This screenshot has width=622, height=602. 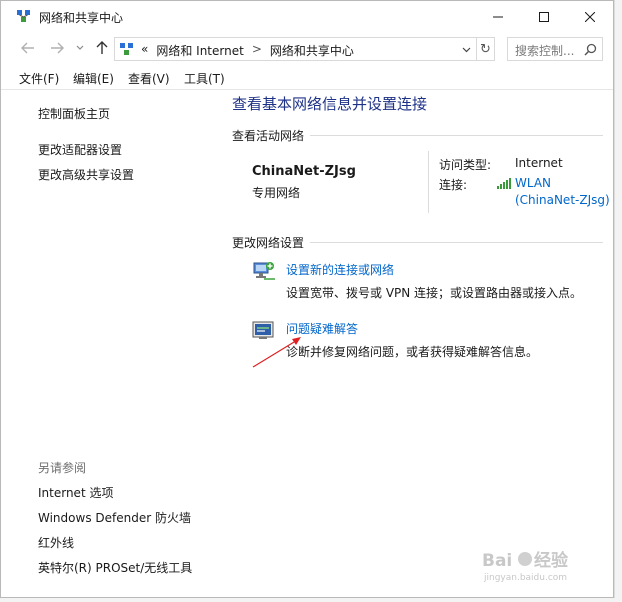 What do you see at coordinates (93, 77) in the screenshot?
I see `menu-edit: 编辑(E)` at bounding box center [93, 77].